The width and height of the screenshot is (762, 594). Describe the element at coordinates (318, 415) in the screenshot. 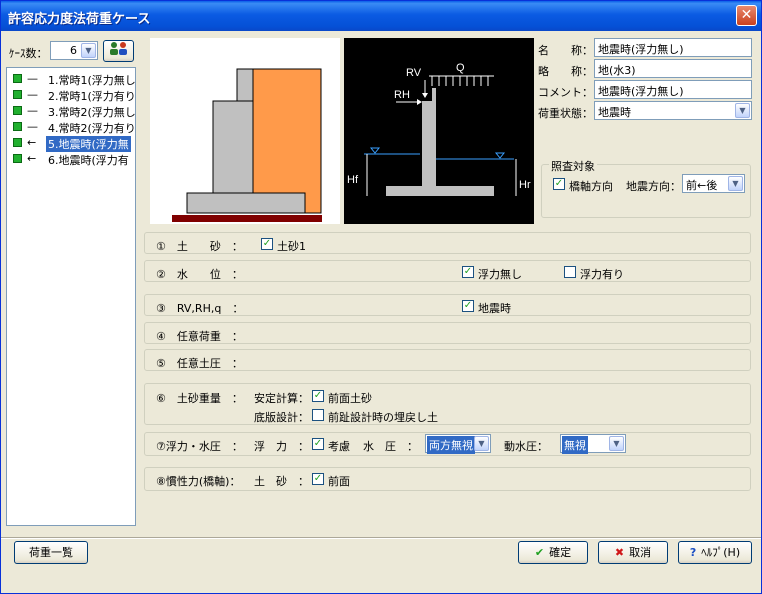

I see `backfill-checkbox` at that location.